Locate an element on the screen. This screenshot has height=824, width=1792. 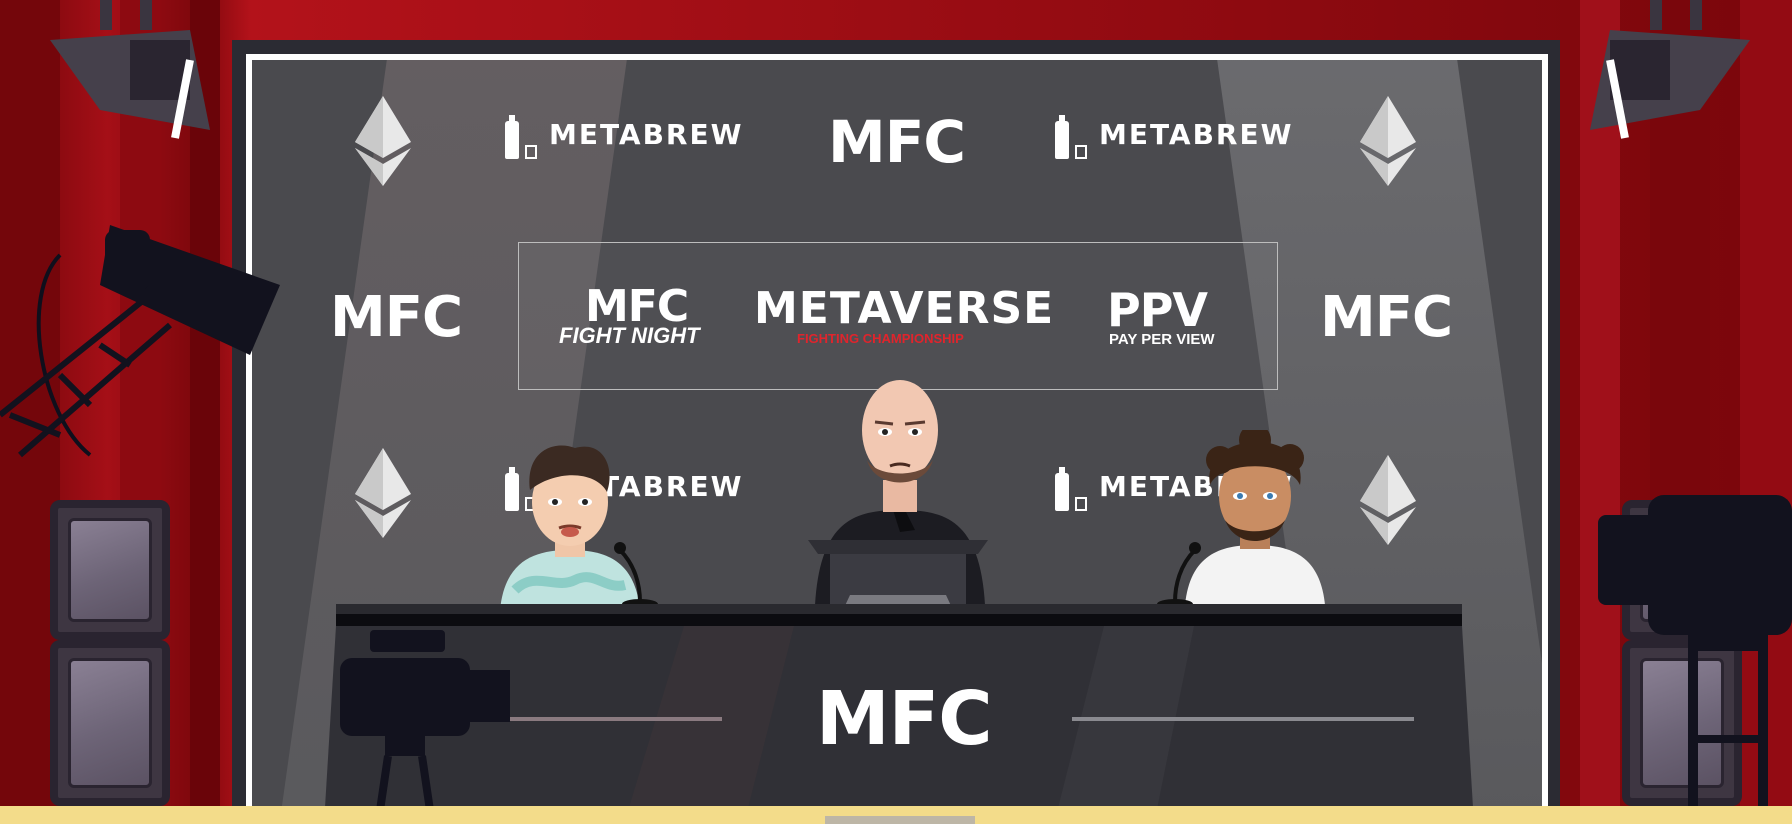
podium is located at coordinates (898, 575).